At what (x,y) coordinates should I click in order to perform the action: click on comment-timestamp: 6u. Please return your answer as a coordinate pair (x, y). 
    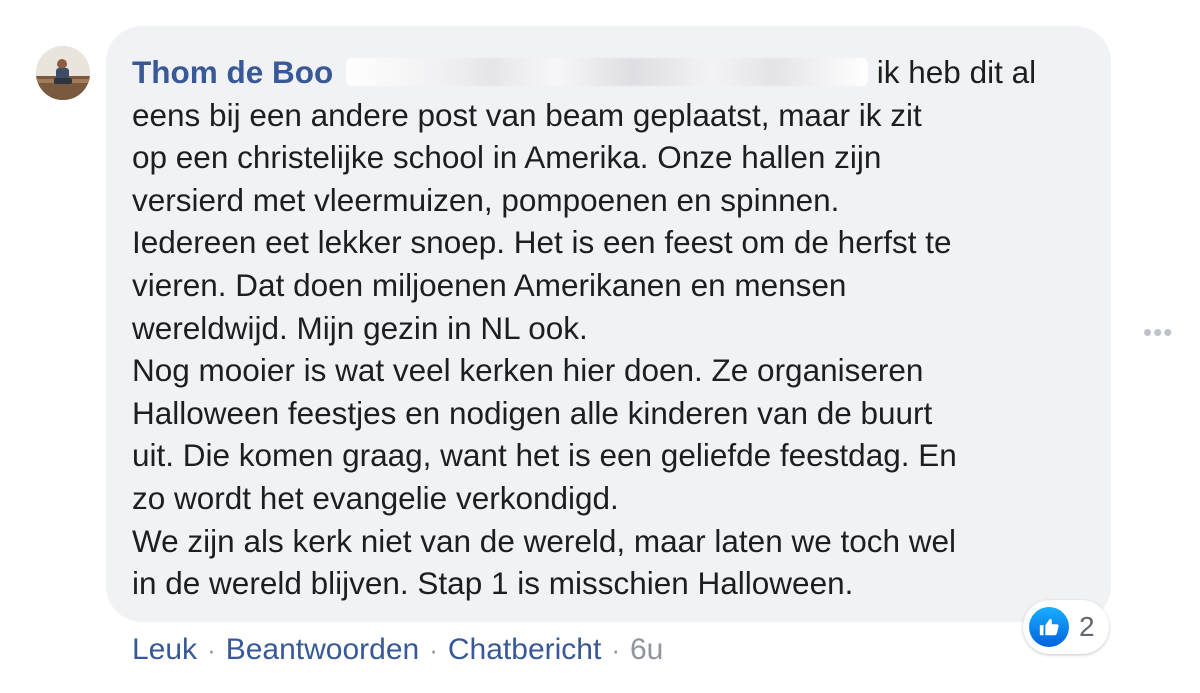
    Looking at the image, I should click on (646, 650).